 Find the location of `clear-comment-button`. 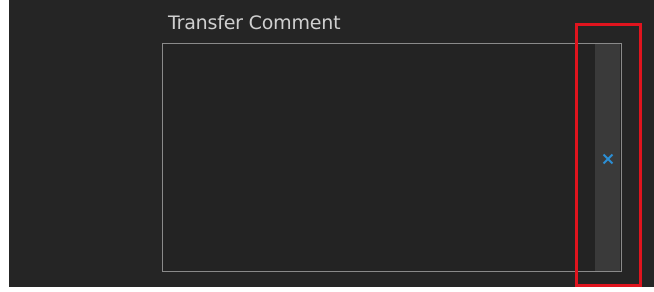

clear-comment-button is located at coordinates (607, 157).